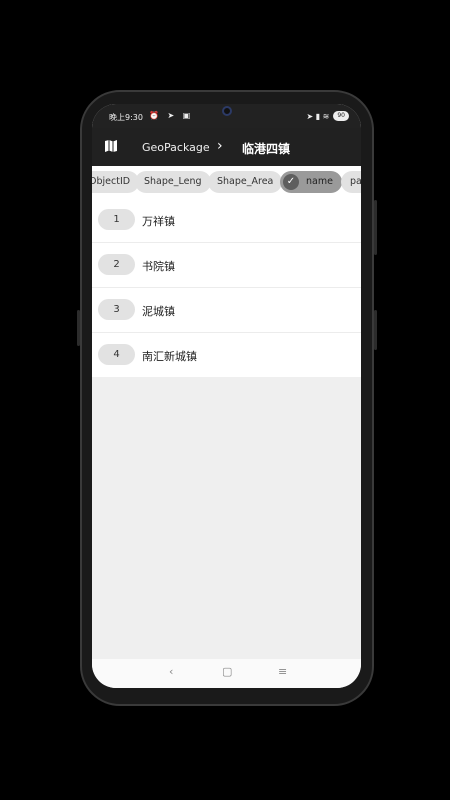 Image resolution: width=450 pixels, height=800 pixels. What do you see at coordinates (355, 181) in the screenshot?
I see `chip-label: pac` at bounding box center [355, 181].